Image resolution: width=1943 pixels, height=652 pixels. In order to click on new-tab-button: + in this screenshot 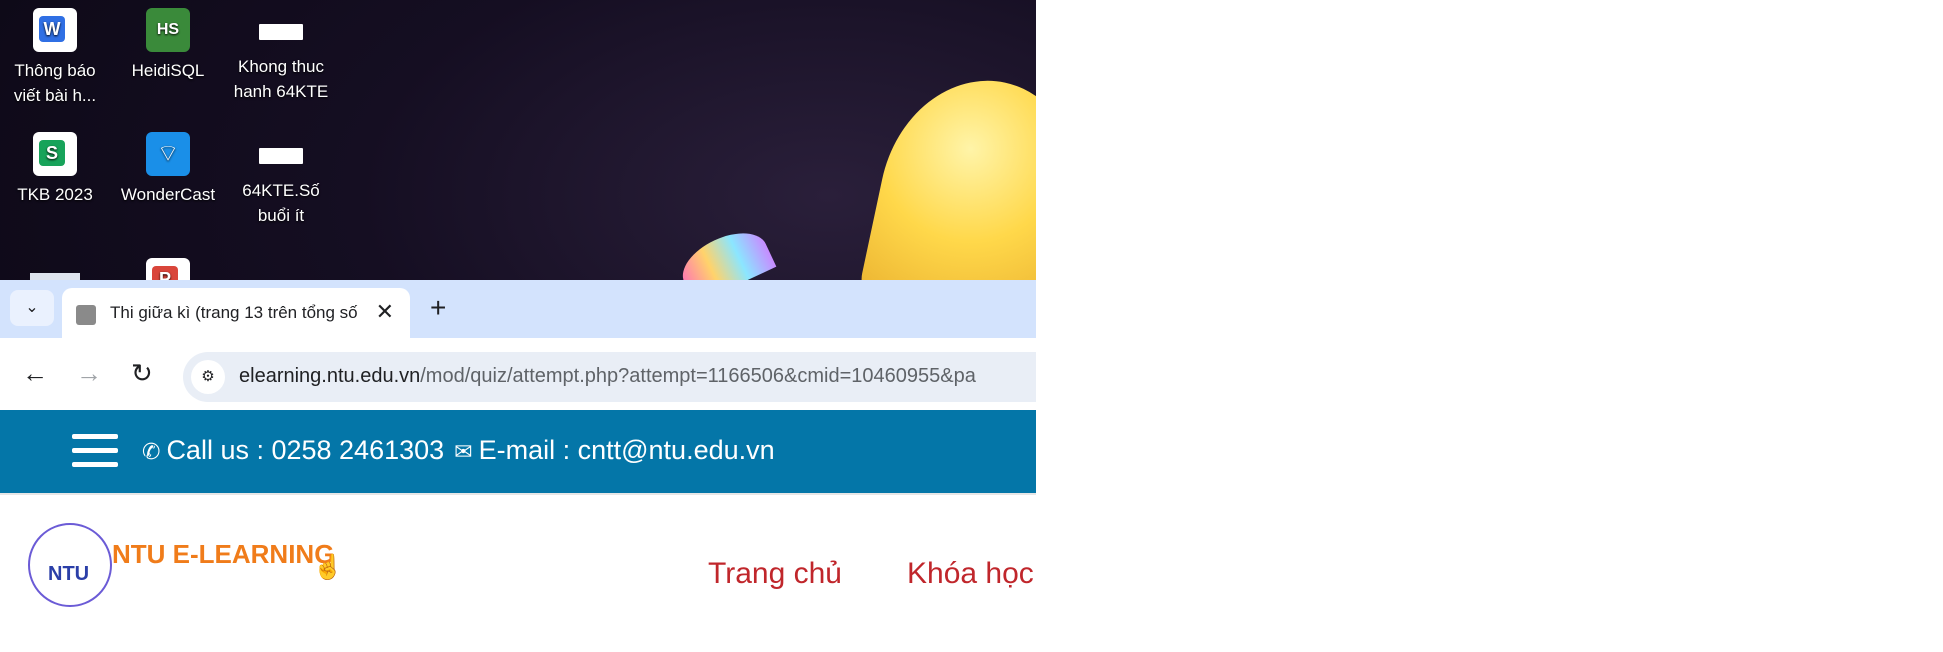, I will do `click(438, 308)`.